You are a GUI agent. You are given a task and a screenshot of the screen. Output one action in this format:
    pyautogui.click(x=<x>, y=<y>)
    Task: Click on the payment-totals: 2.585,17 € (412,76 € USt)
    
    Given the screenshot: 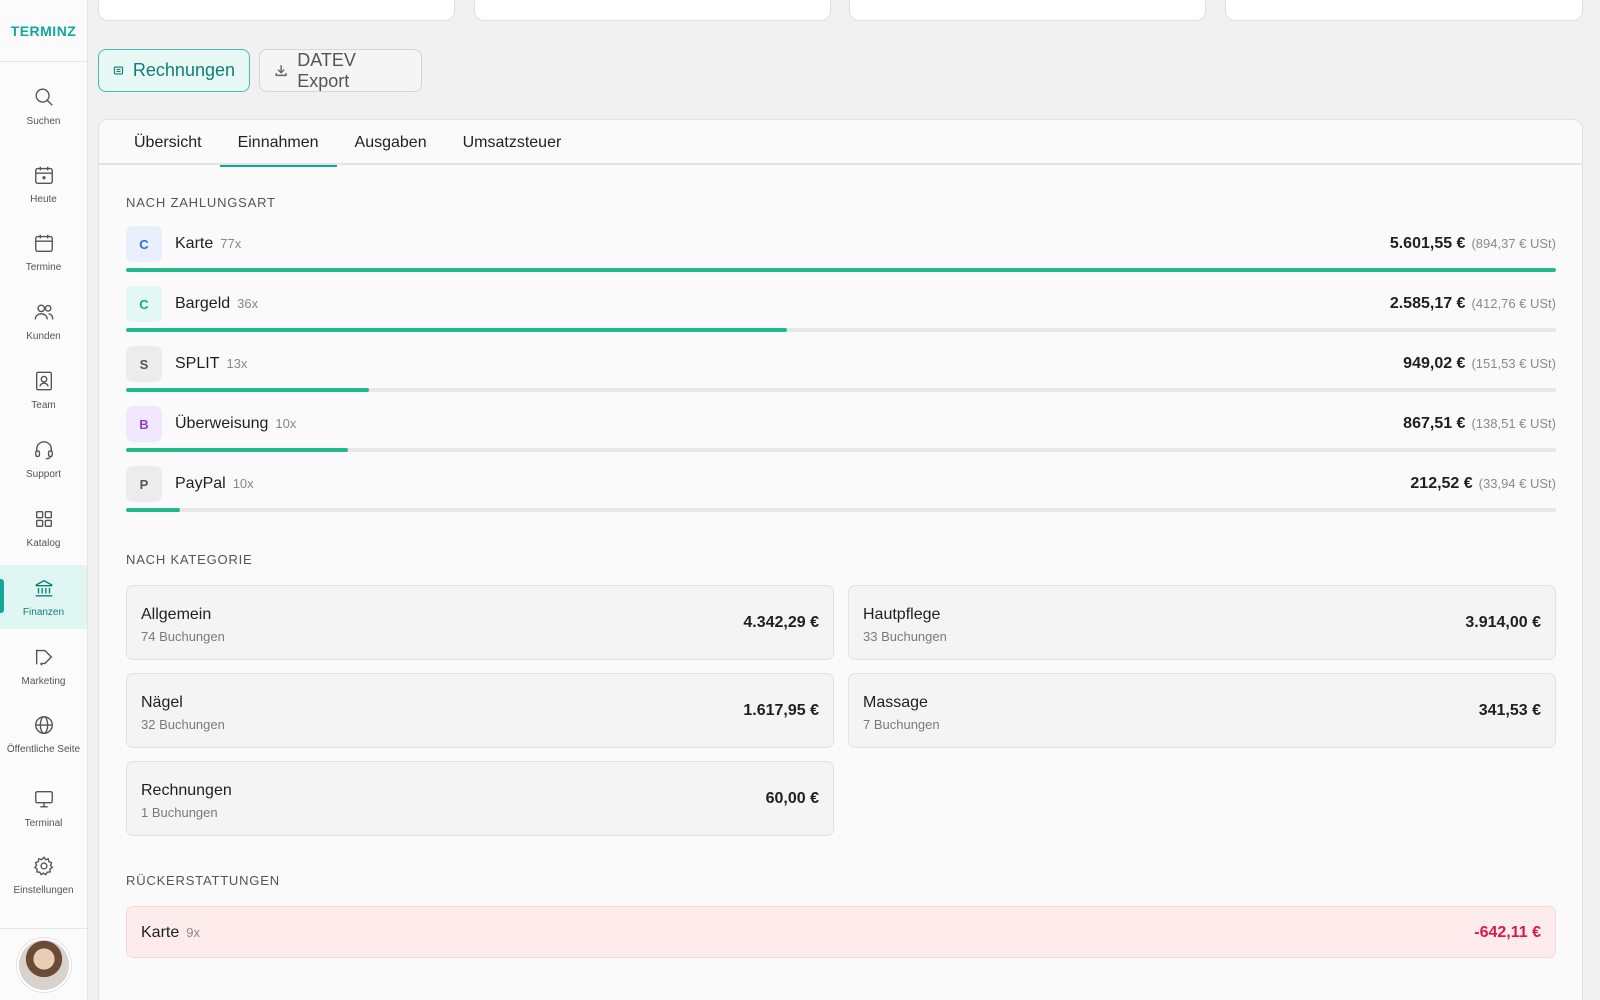 What is the action you would take?
    pyautogui.click(x=1473, y=304)
    